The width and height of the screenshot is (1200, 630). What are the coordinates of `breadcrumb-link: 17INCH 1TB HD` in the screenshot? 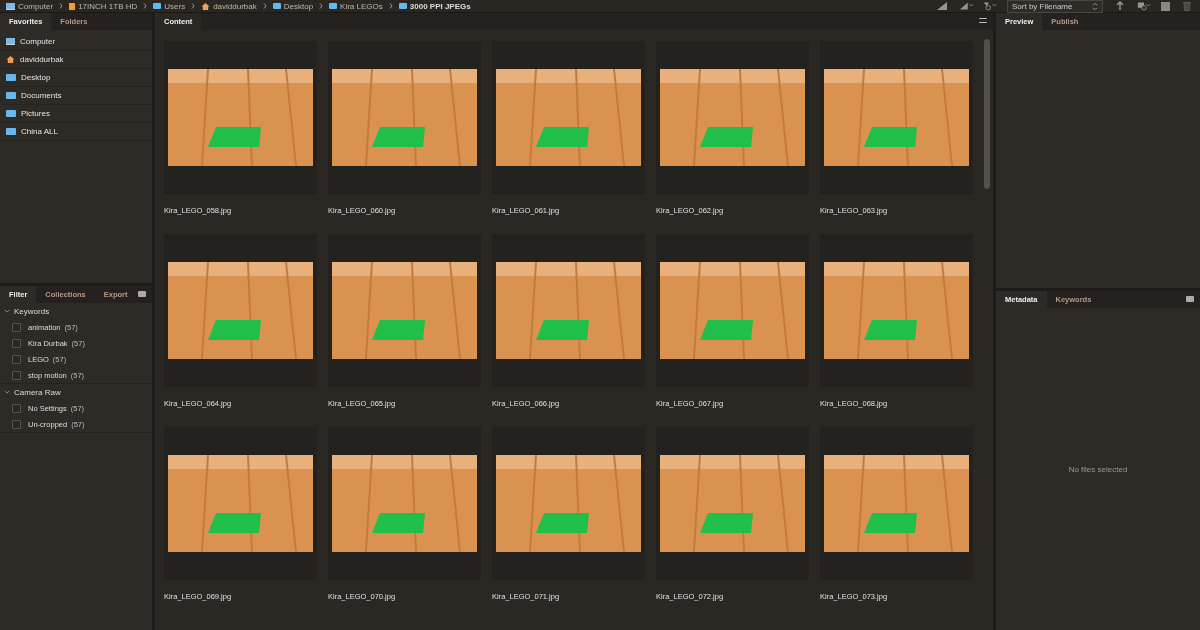 It's located at (103, 6).